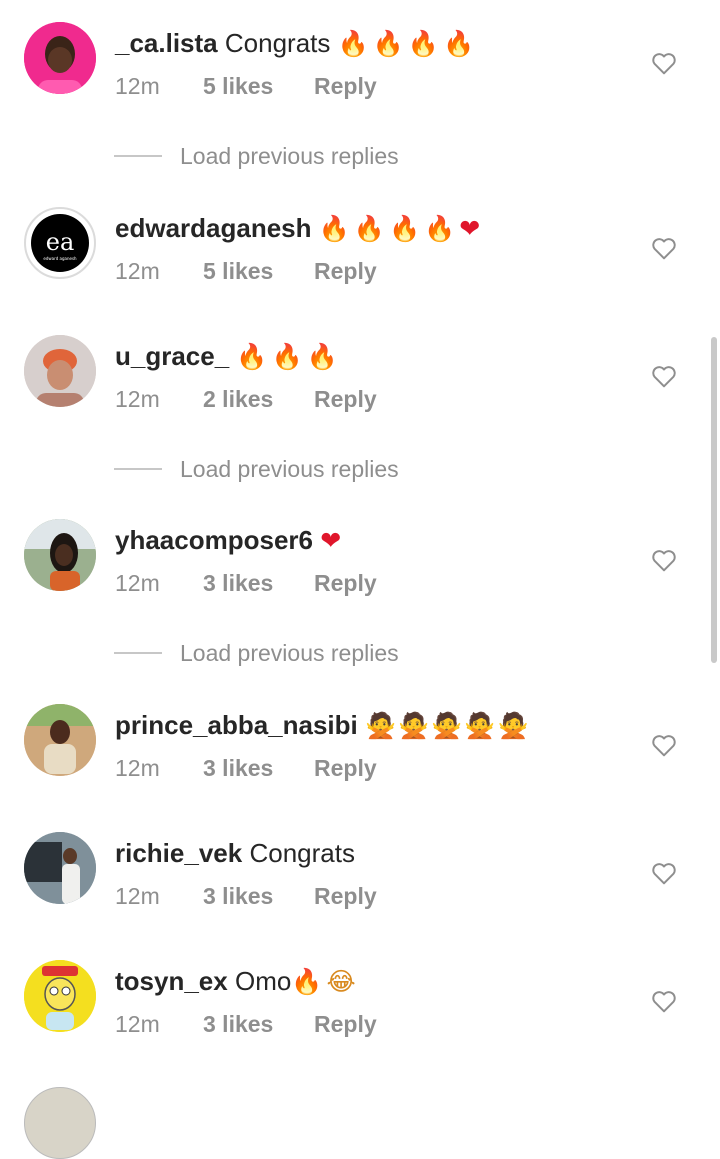 The width and height of the screenshot is (720, 1159). Describe the element at coordinates (360, 859) in the screenshot. I see `comment-item: richie_vek Congrats 12m 3 likes Reply` at that location.